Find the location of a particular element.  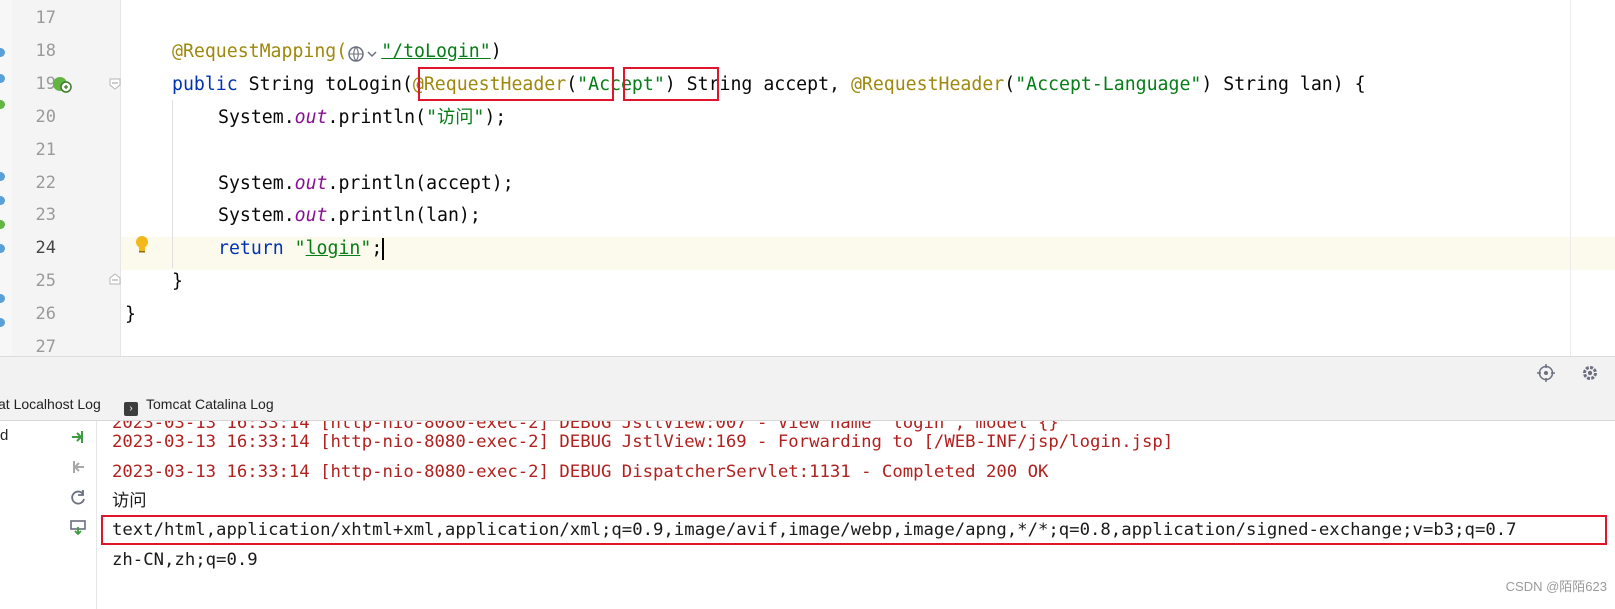

project-tree-edge is located at coordinates (6, 178).